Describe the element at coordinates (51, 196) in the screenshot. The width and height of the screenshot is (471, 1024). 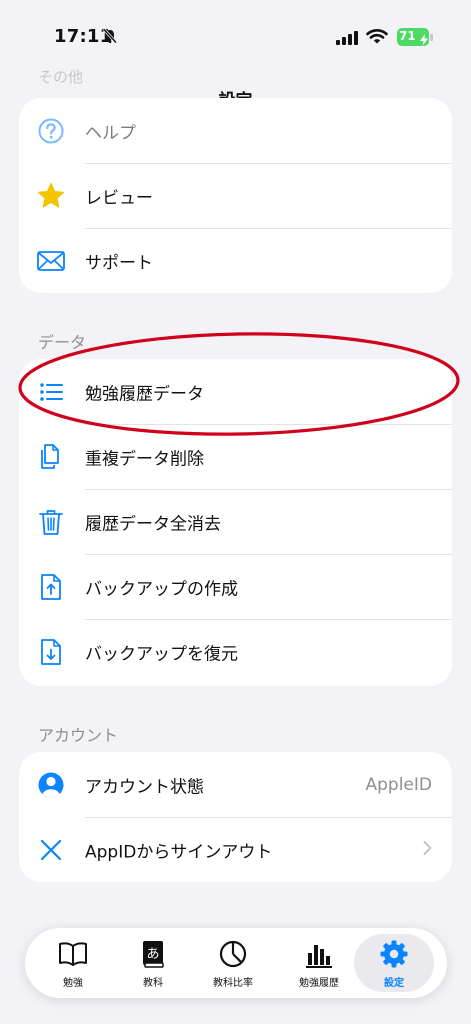
I see `star-icon` at that location.